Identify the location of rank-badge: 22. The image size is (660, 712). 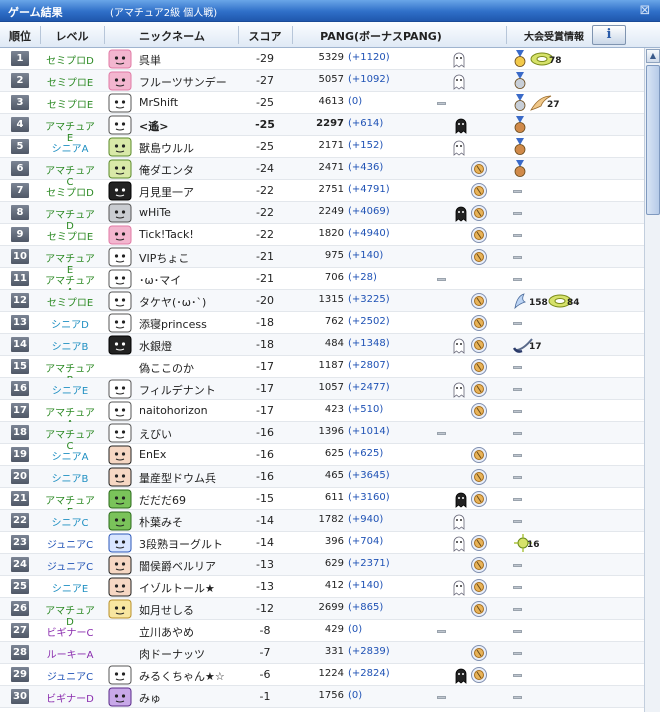
(20, 520).